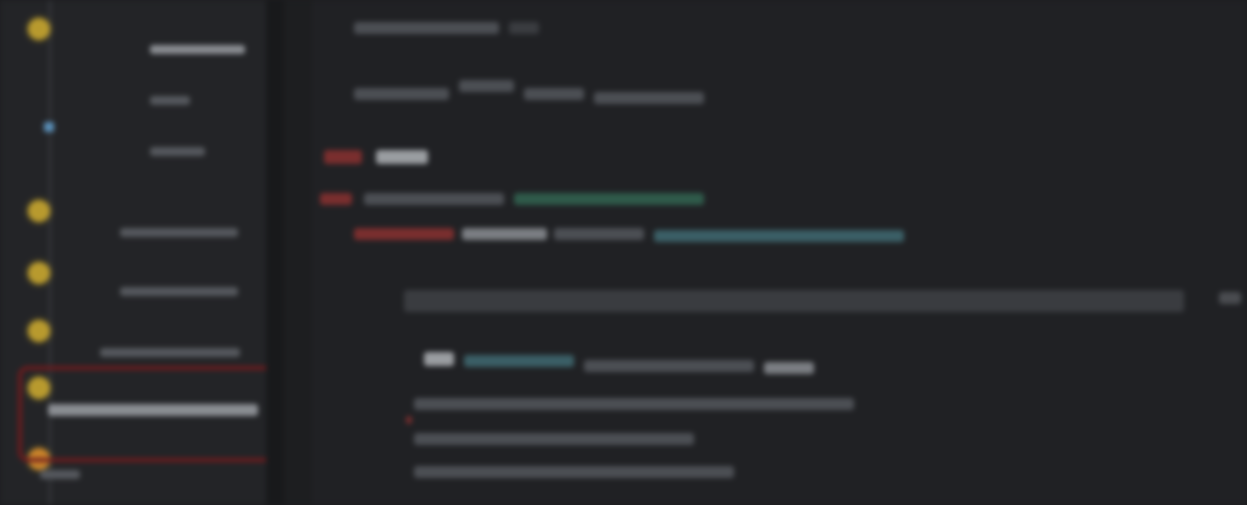 The width and height of the screenshot is (1247, 505). Describe the element at coordinates (275, 252) in the screenshot. I see `panel-divider` at that location.